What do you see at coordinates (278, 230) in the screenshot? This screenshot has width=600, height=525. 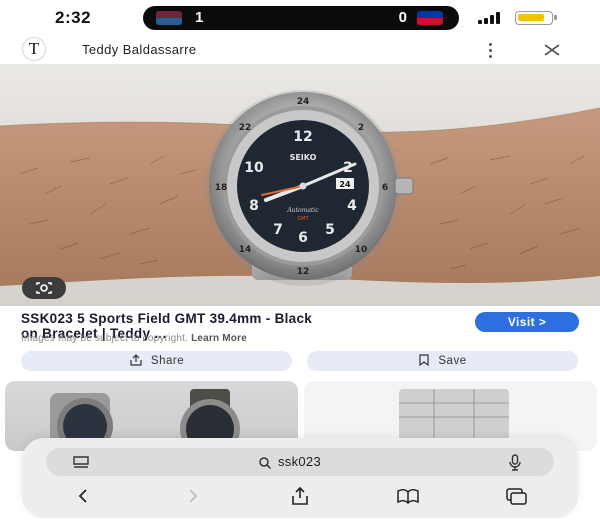 I see `svg-text: 7` at bounding box center [278, 230].